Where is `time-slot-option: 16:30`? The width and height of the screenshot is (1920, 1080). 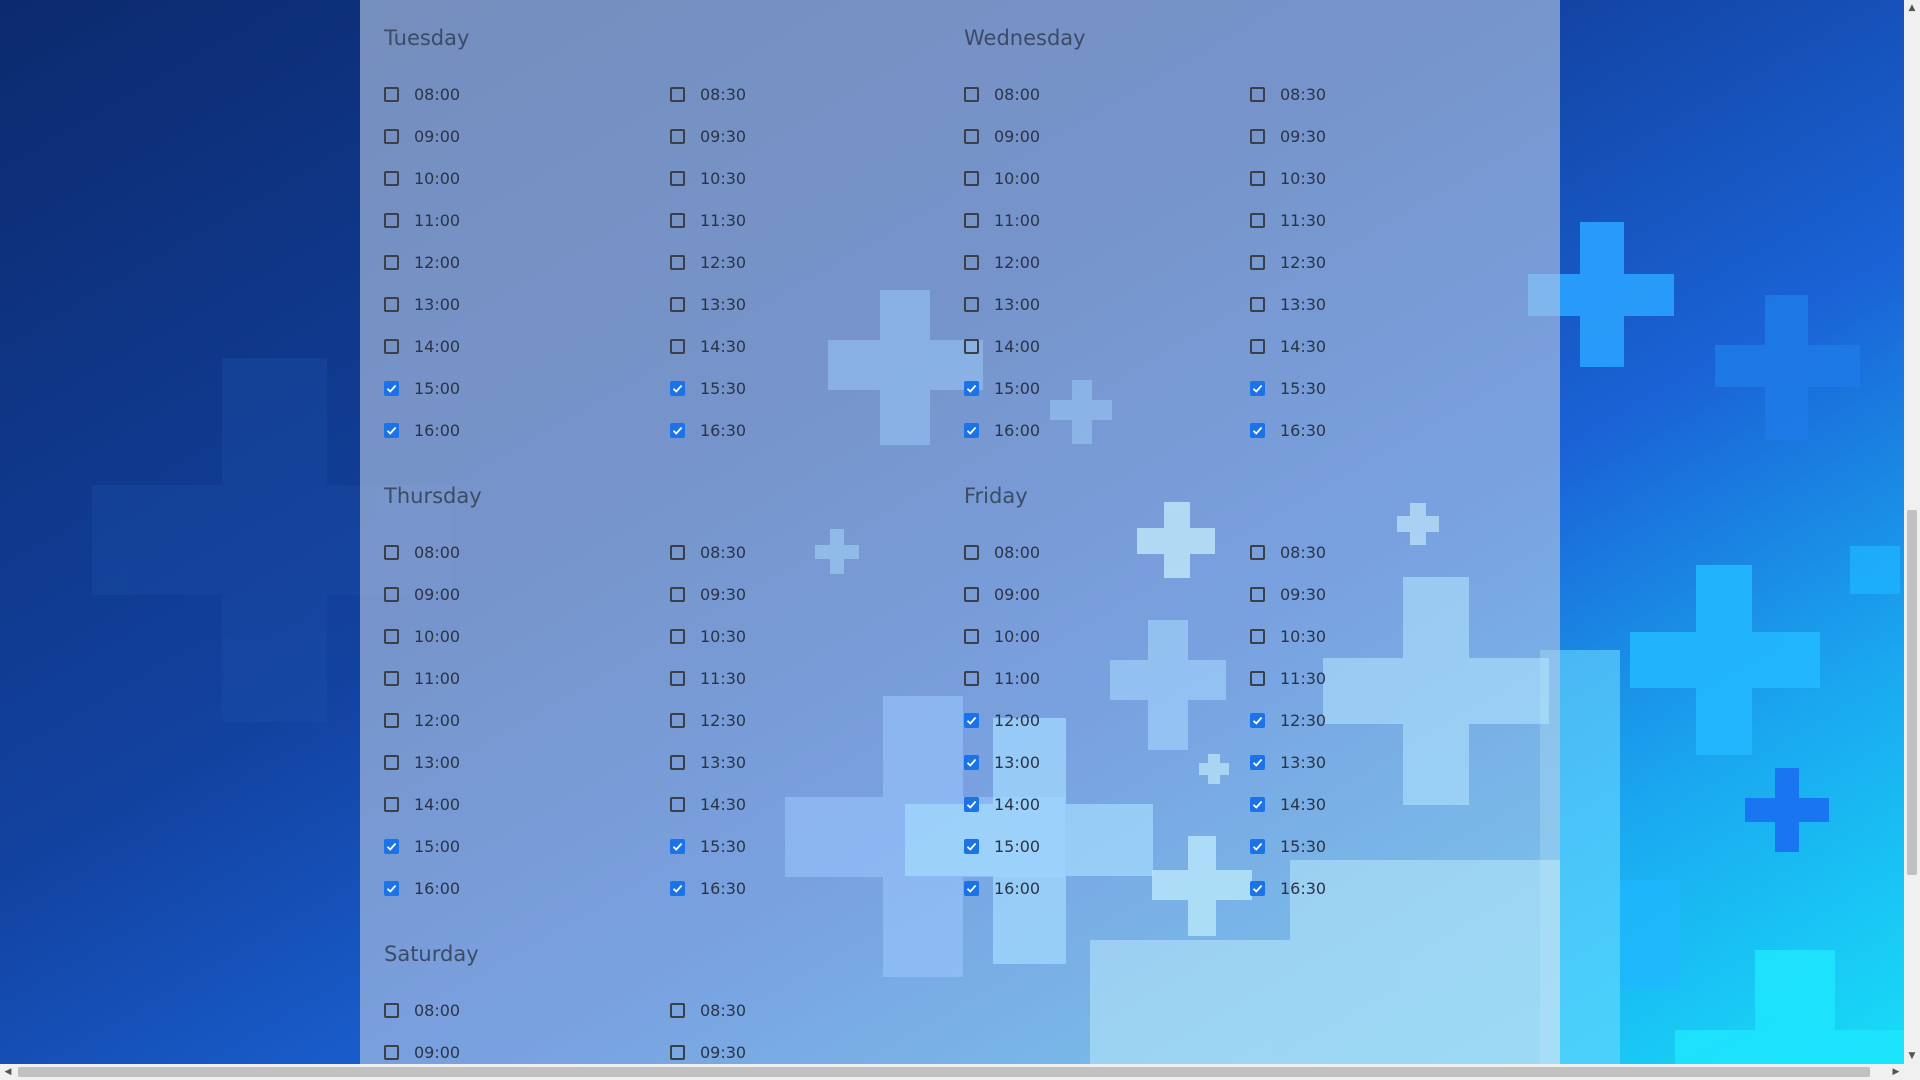 time-slot-option: 16:30 is located at coordinates (1288, 888).